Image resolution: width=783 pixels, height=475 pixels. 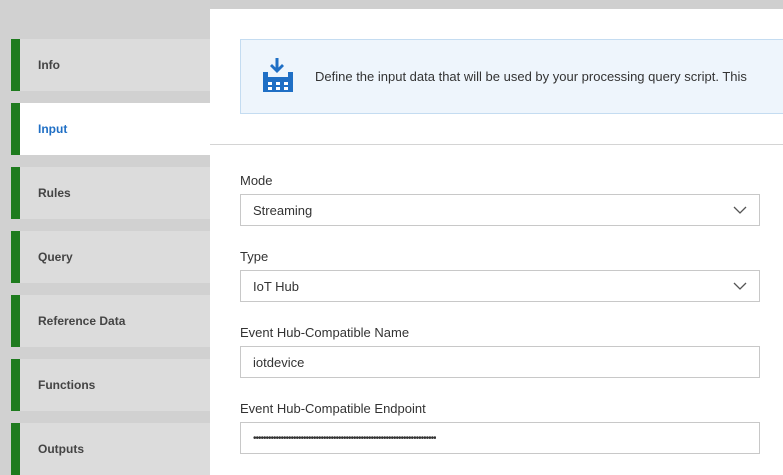 I want to click on sidebar-item-outputs: Outputs, so click(x=110, y=449).